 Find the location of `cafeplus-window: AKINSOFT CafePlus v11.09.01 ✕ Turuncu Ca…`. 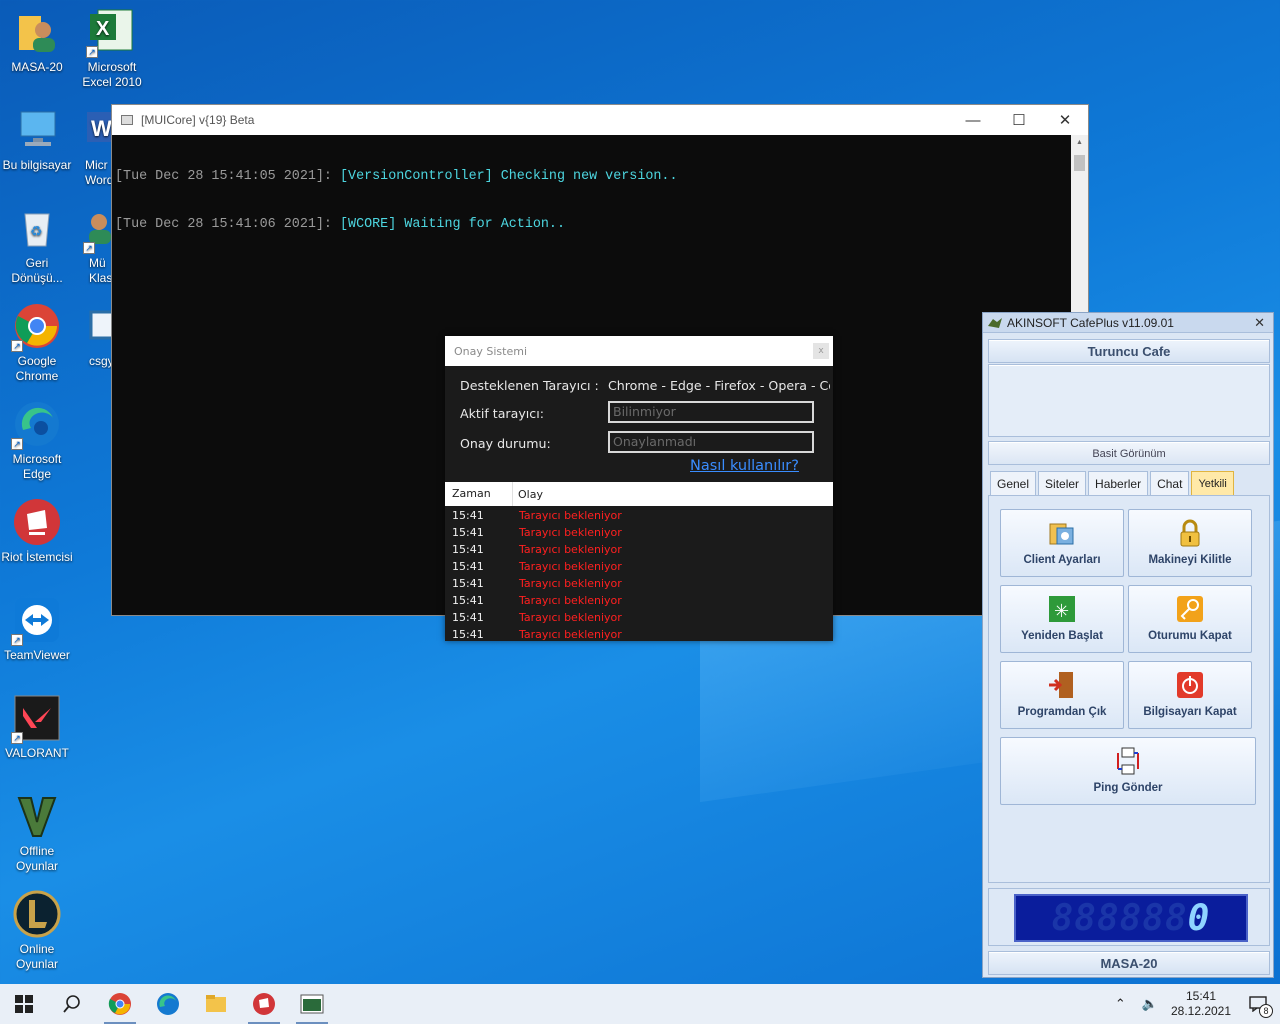

cafeplus-window: AKINSOFT CafePlus v11.09.01 ✕ Turuncu Ca… is located at coordinates (1128, 645).